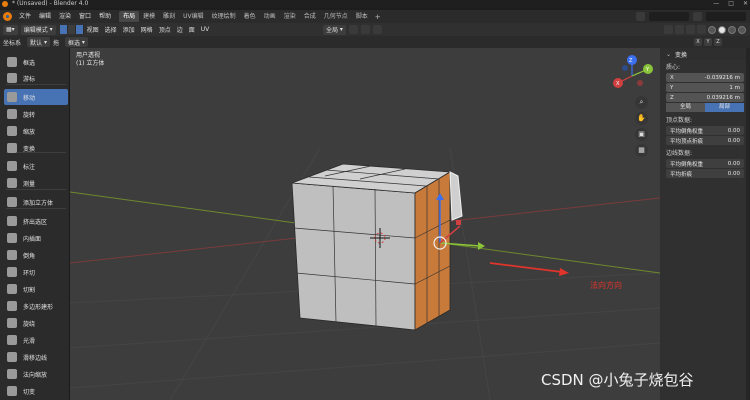 Image resolution: width=750 pixels, height=400 pixels. What do you see at coordinates (36, 78) in the screenshot?
I see `tool-button: 游标` at bounding box center [36, 78].